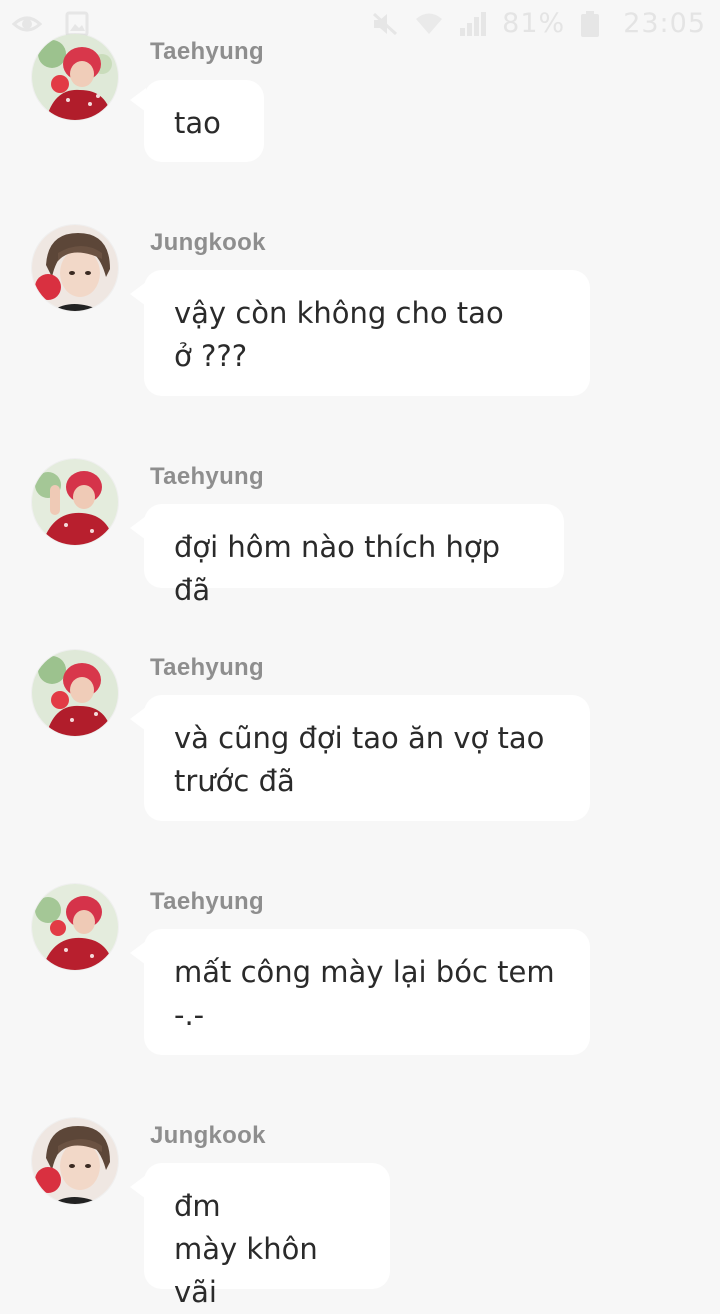  I want to click on message-bubble: đợi hôm nào thích hợp đã, so click(354, 555).